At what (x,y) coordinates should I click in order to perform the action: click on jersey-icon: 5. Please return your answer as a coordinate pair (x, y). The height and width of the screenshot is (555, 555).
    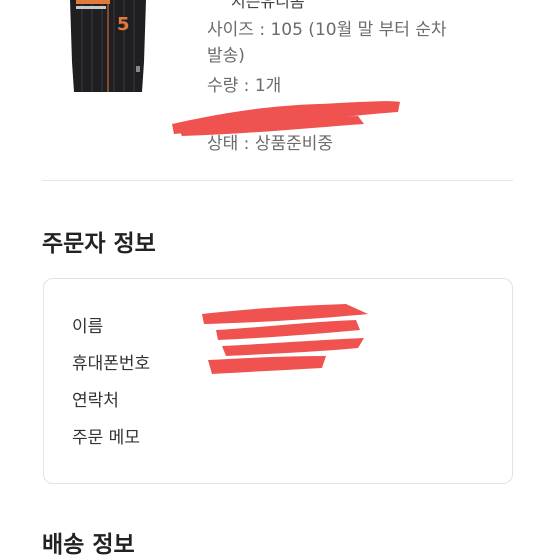
    Looking at the image, I should click on (108, 46).